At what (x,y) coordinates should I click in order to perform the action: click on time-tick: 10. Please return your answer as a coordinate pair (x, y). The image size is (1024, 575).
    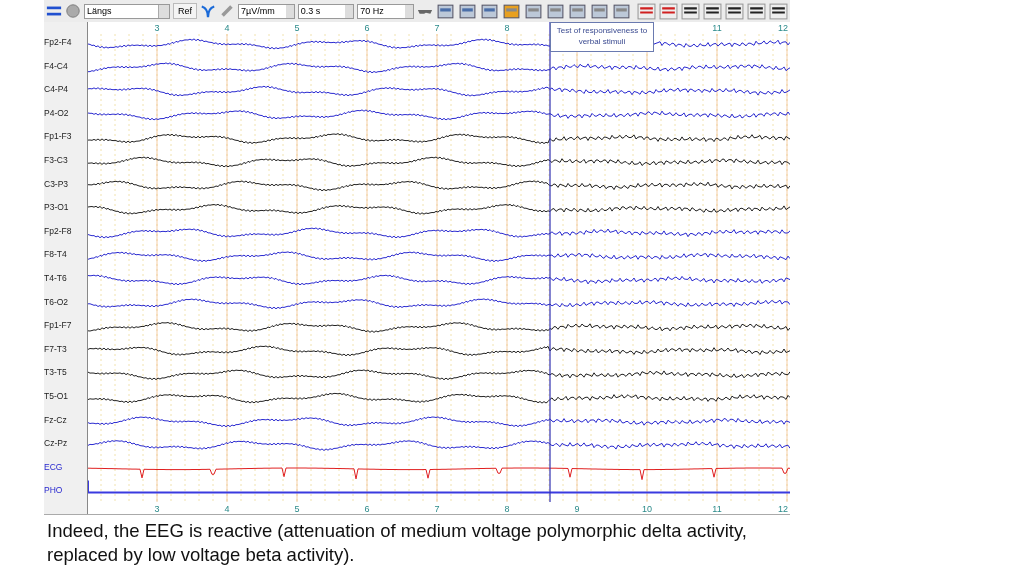
    Looking at the image, I should click on (647, 509).